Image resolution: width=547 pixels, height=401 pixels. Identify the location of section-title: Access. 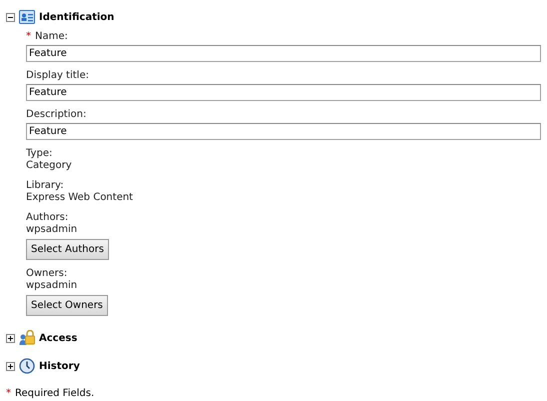
(58, 338).